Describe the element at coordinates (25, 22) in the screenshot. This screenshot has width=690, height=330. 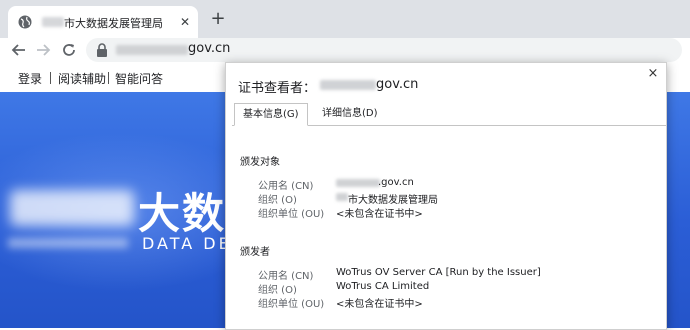
I see `globe-icon` at that location.